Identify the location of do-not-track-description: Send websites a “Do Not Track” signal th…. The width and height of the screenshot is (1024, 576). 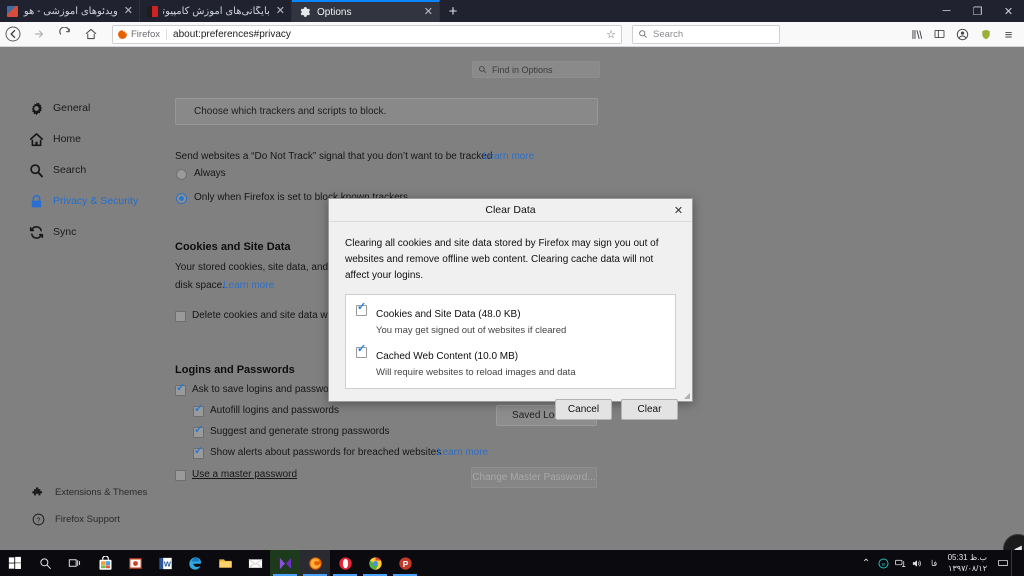
(334, 156).